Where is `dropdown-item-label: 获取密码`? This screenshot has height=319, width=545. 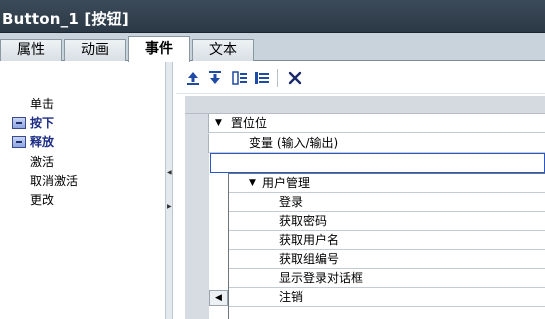
dropdown-item-label: 获取密码 is located at coordinates (303, 221).